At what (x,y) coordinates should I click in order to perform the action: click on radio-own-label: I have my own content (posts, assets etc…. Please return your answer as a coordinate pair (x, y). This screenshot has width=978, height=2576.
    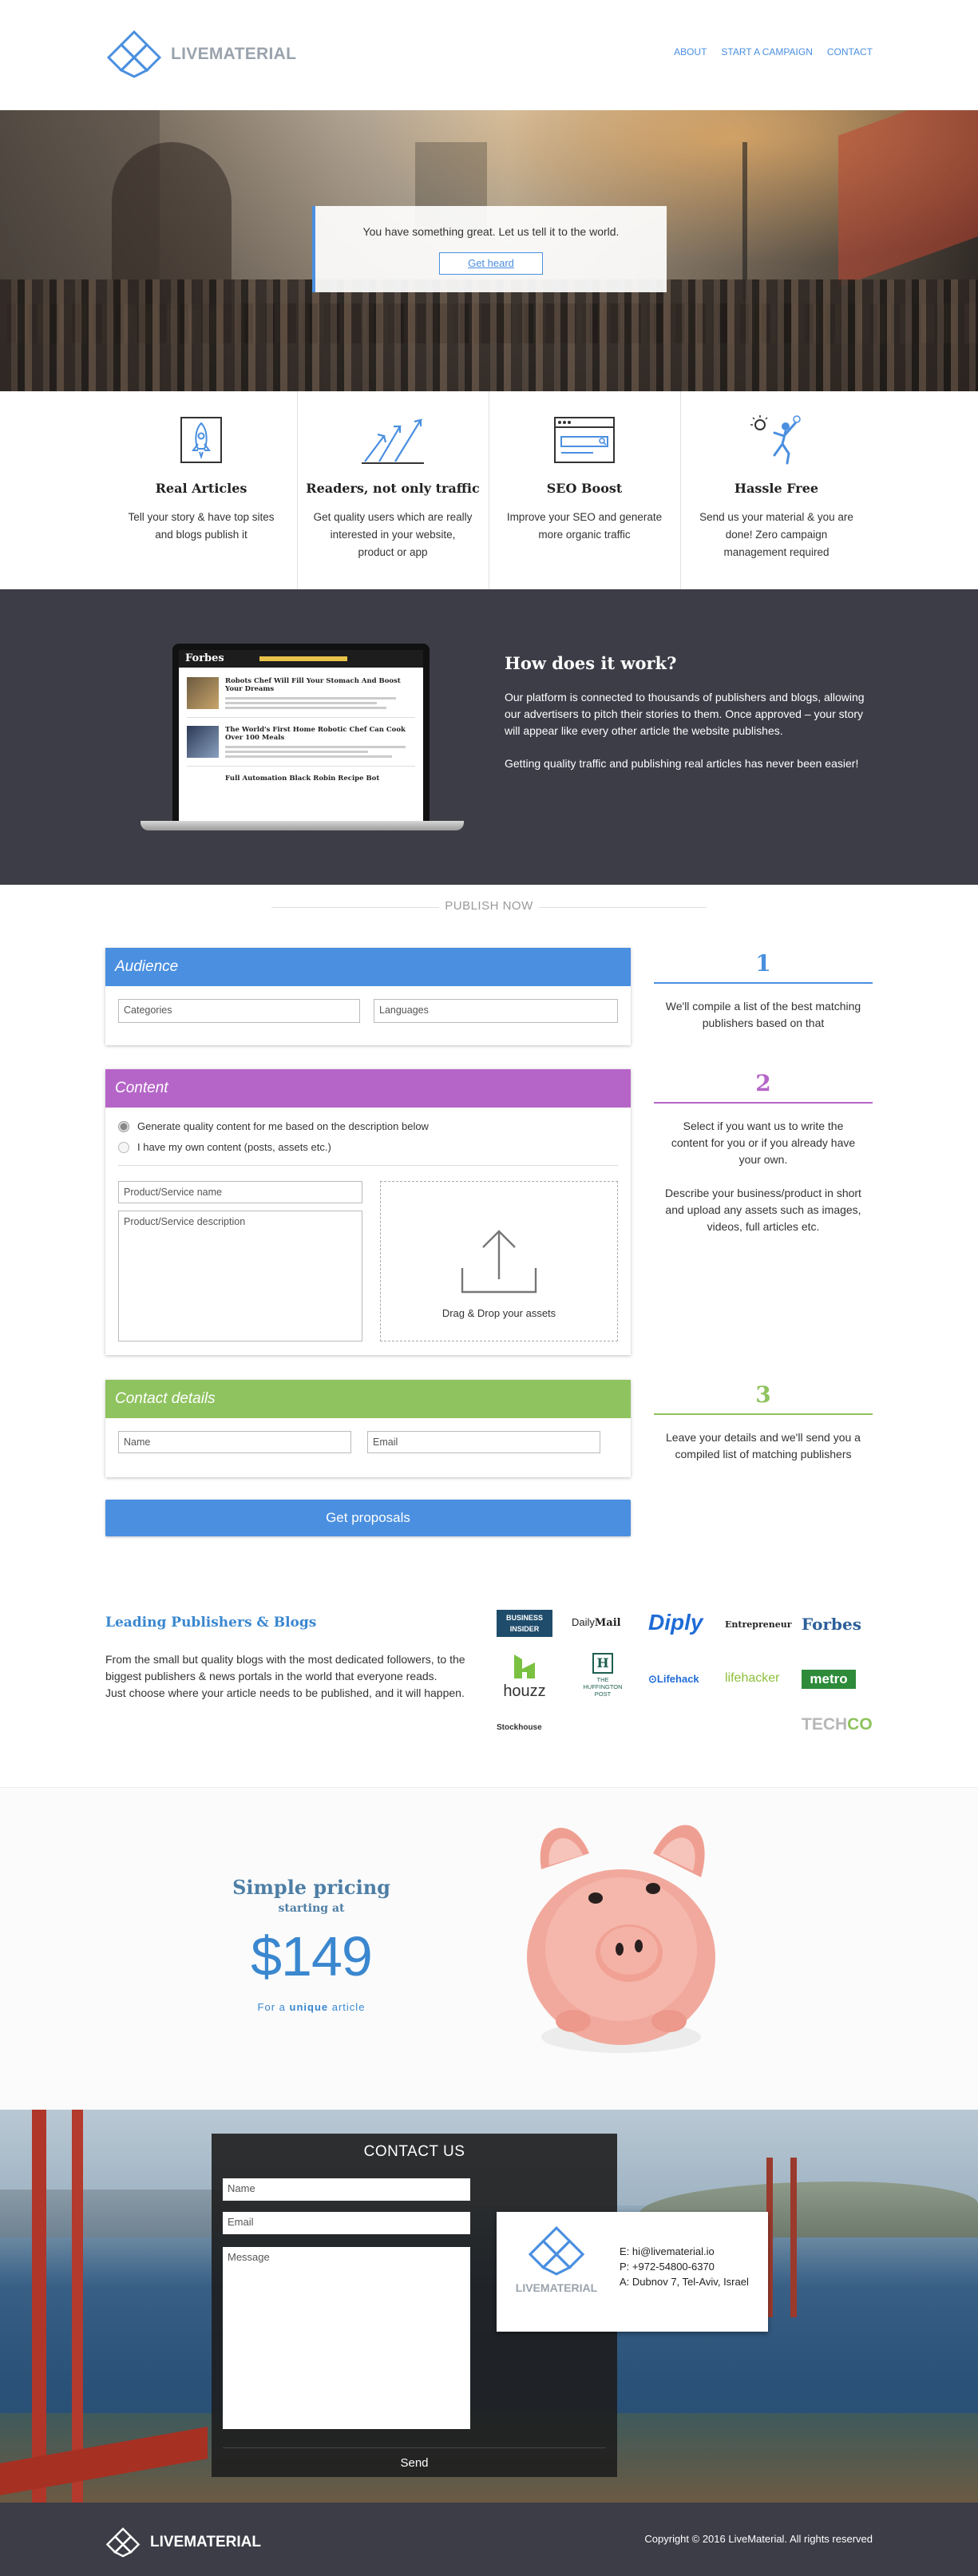
    Looking at the image, I should click on (234, 1147).